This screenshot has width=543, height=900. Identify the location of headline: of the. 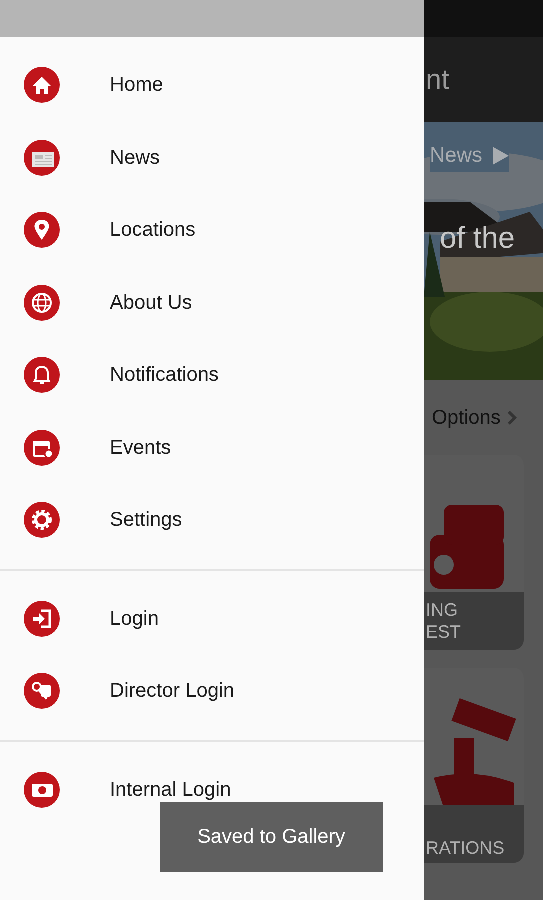
(478, 239).